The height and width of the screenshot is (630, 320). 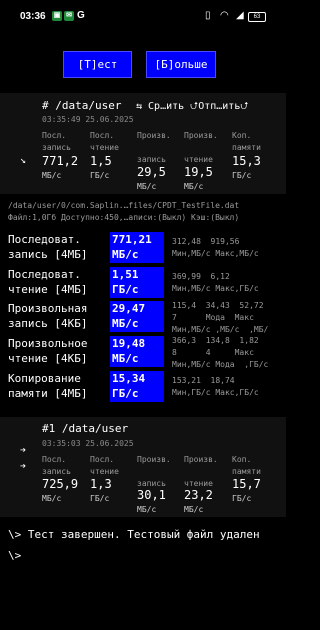 What do you see at coordinates (33, 16) in the screenshot?
I see `clock: 03:36` at bounding box center [33, 16].